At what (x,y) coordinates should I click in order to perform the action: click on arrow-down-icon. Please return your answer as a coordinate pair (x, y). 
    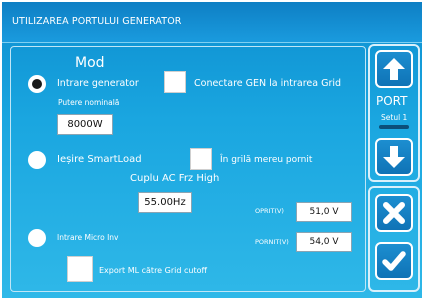
    Looking at the image, I should click on (394, 157).